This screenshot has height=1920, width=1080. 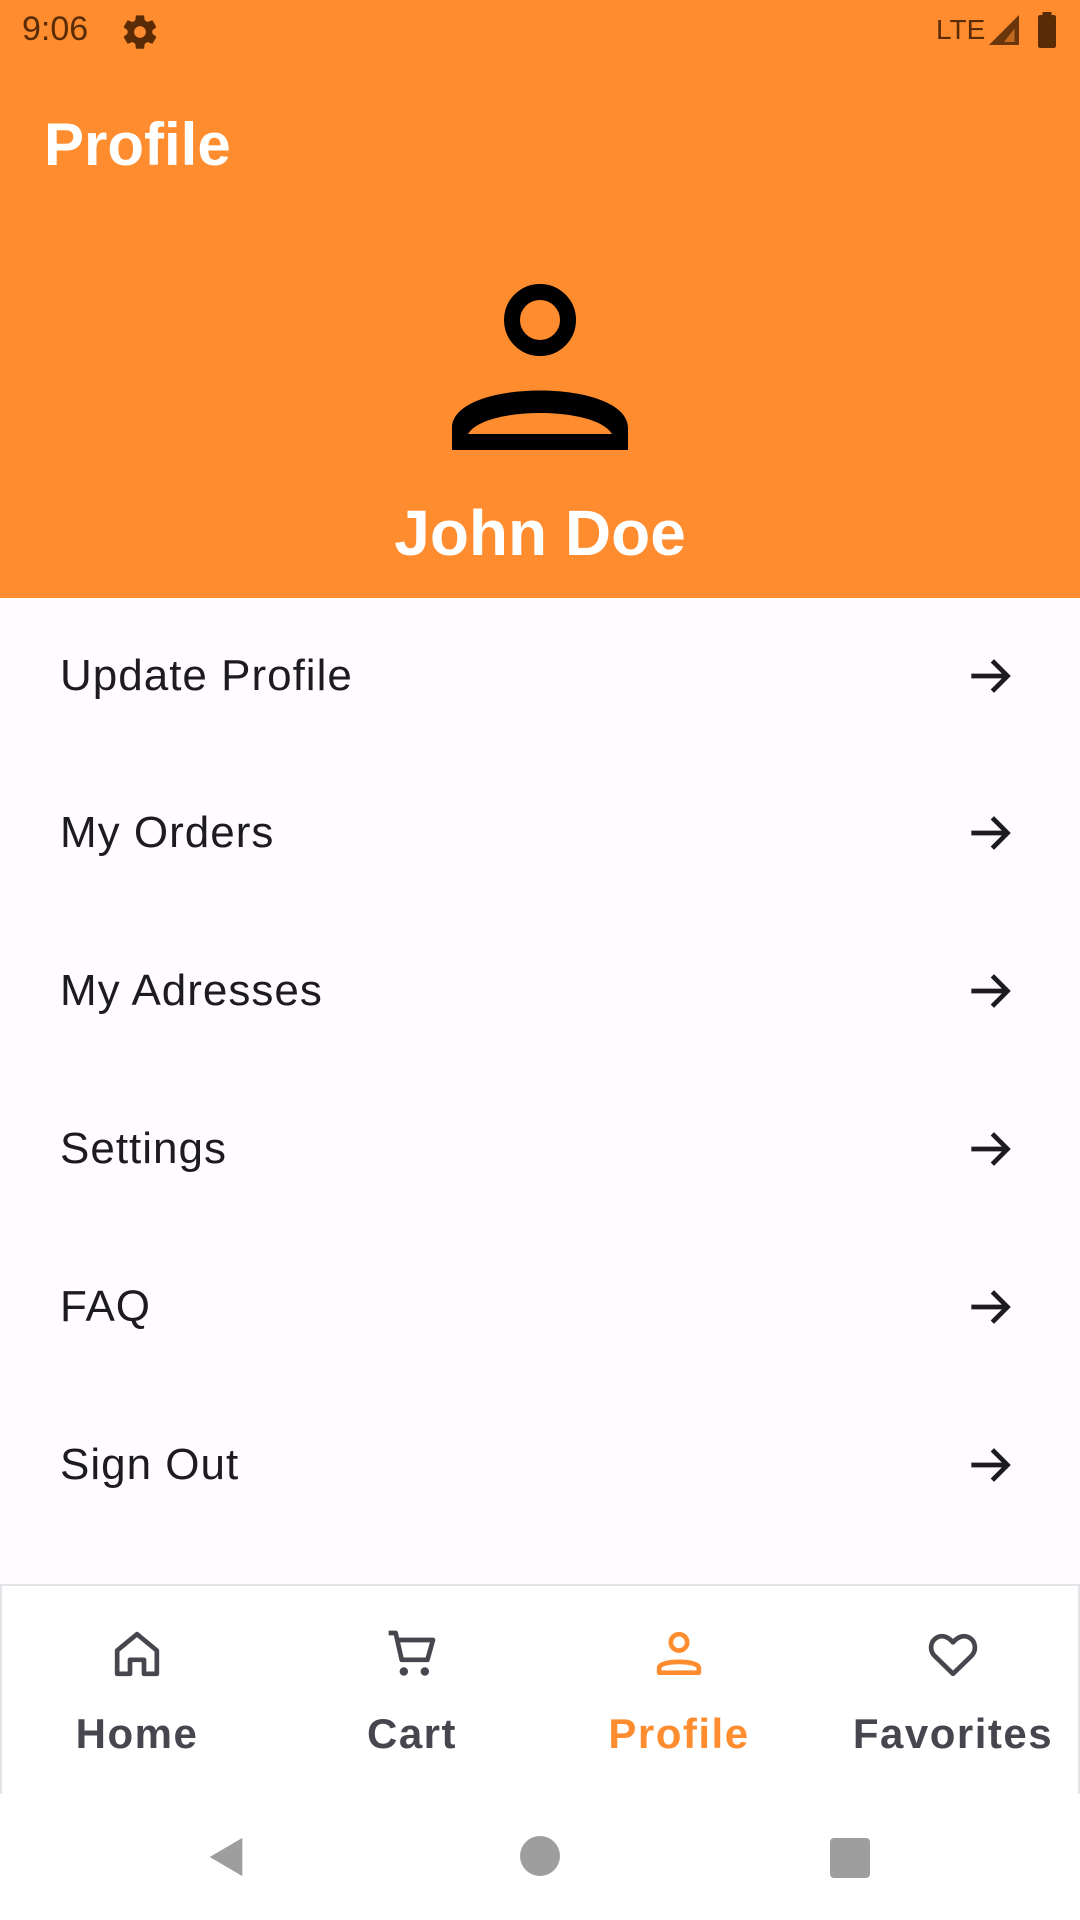 I want to click on menu-item-settings: Settings, so click(x=540, y=1149).